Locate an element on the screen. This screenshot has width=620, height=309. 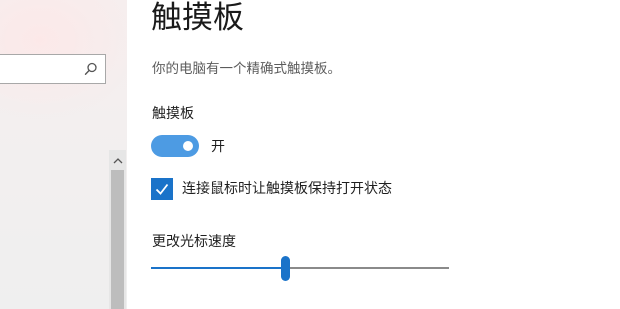
scrollbar-thumb is located at coordinates (117, 239).